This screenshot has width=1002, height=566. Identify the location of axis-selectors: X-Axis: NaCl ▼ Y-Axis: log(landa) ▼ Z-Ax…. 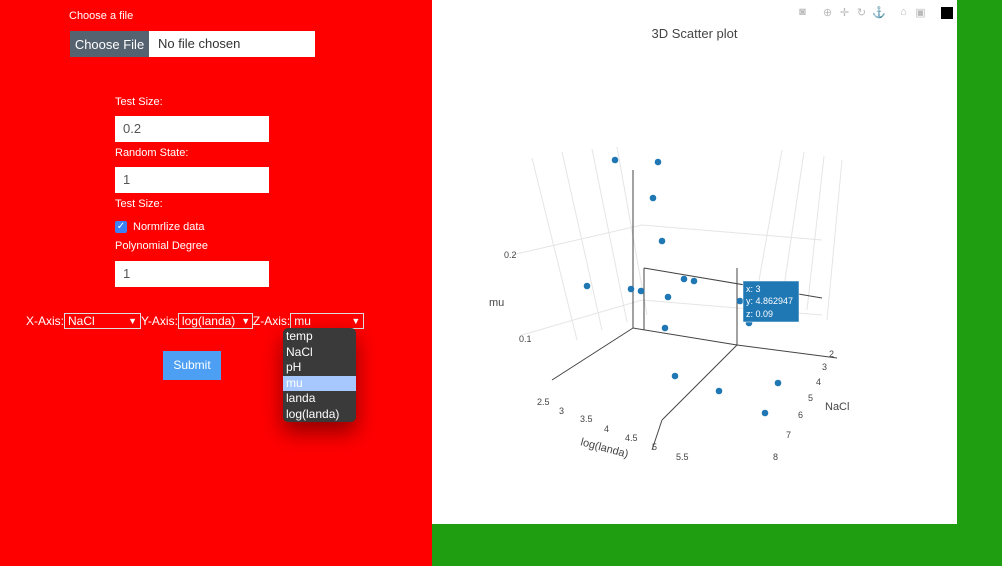
(195, 321).